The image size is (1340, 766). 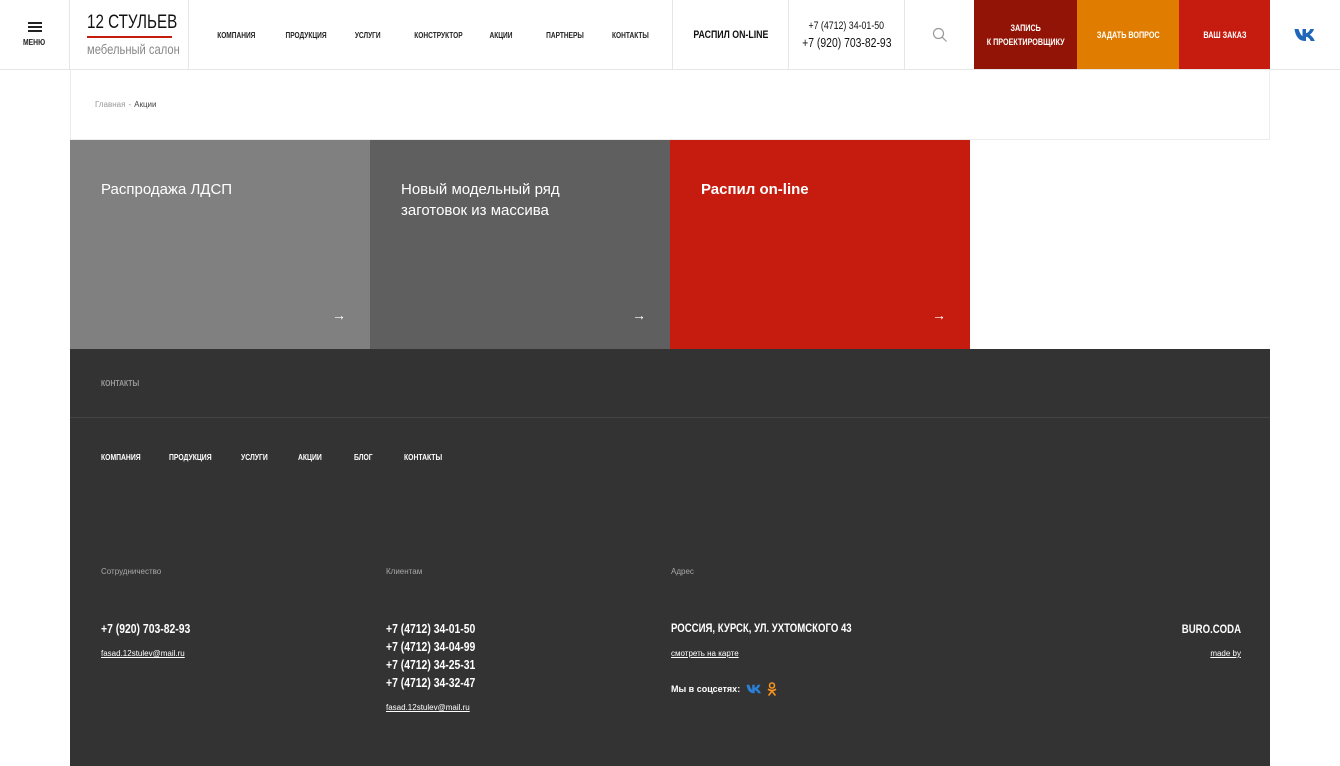 I want to click on footer-clients-phone-4: +7 (4712) 34-32-47, so click(x=430, y=682).